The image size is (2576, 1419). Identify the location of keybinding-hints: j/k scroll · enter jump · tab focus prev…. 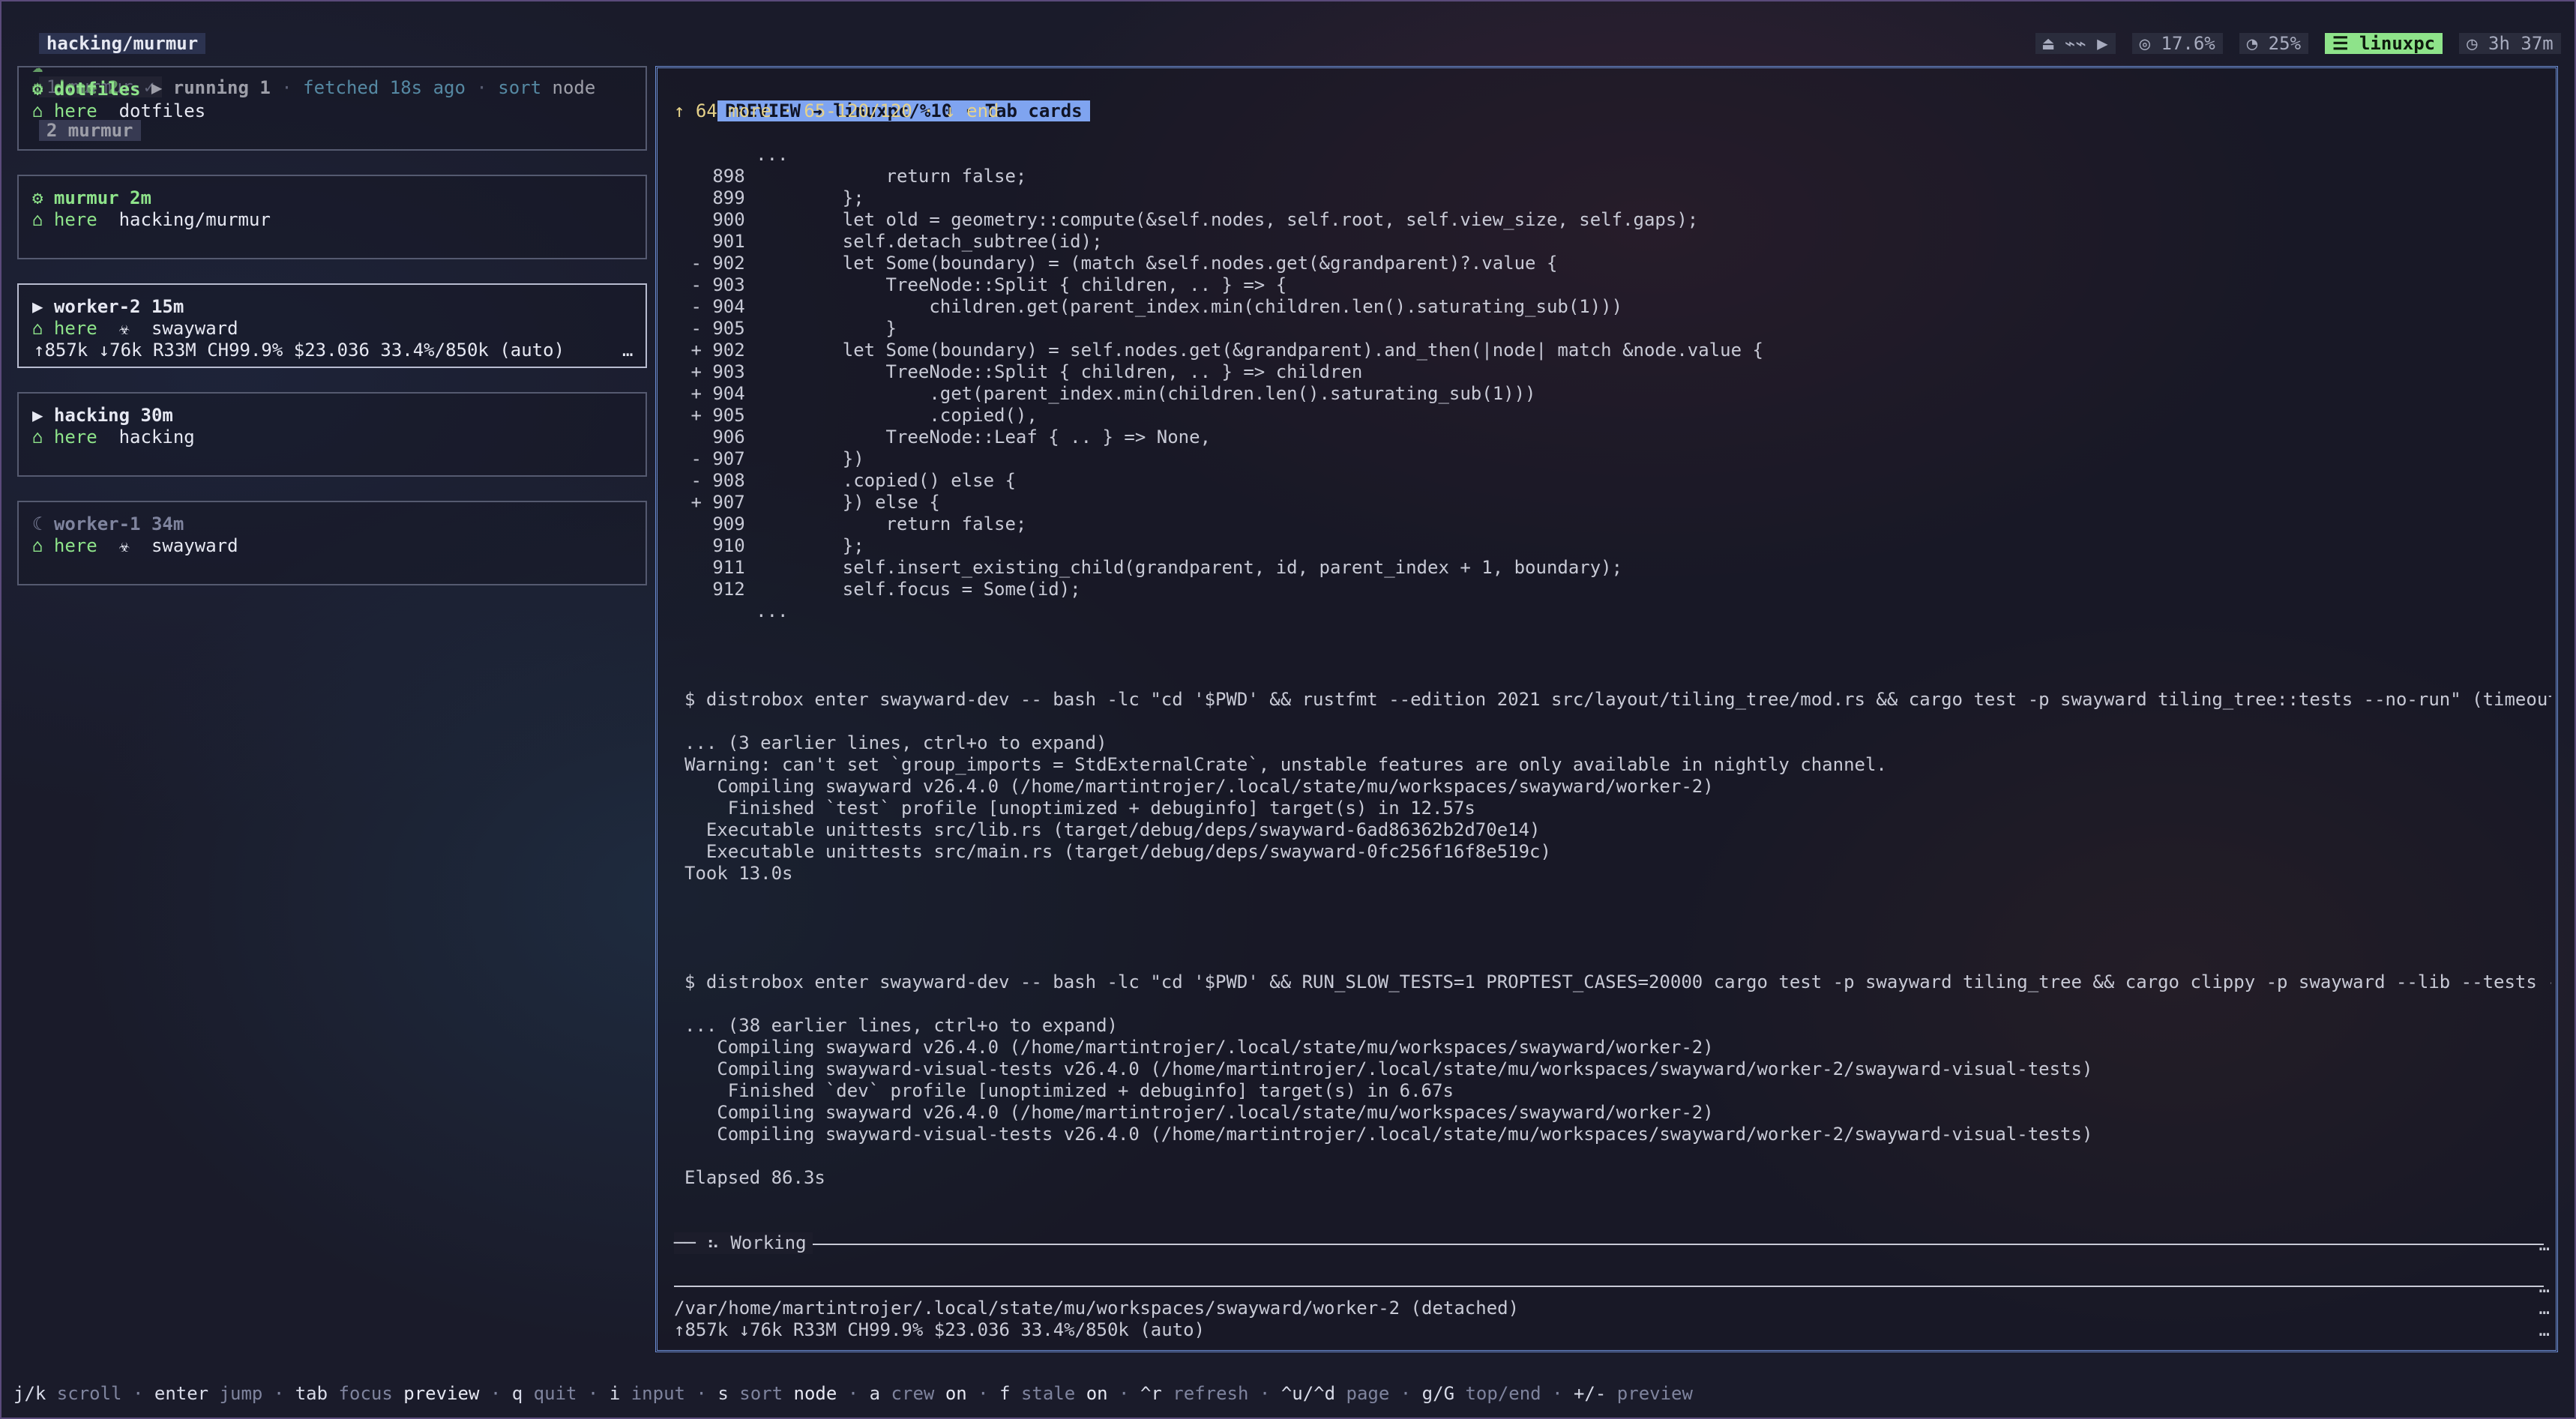
(853, 1394).